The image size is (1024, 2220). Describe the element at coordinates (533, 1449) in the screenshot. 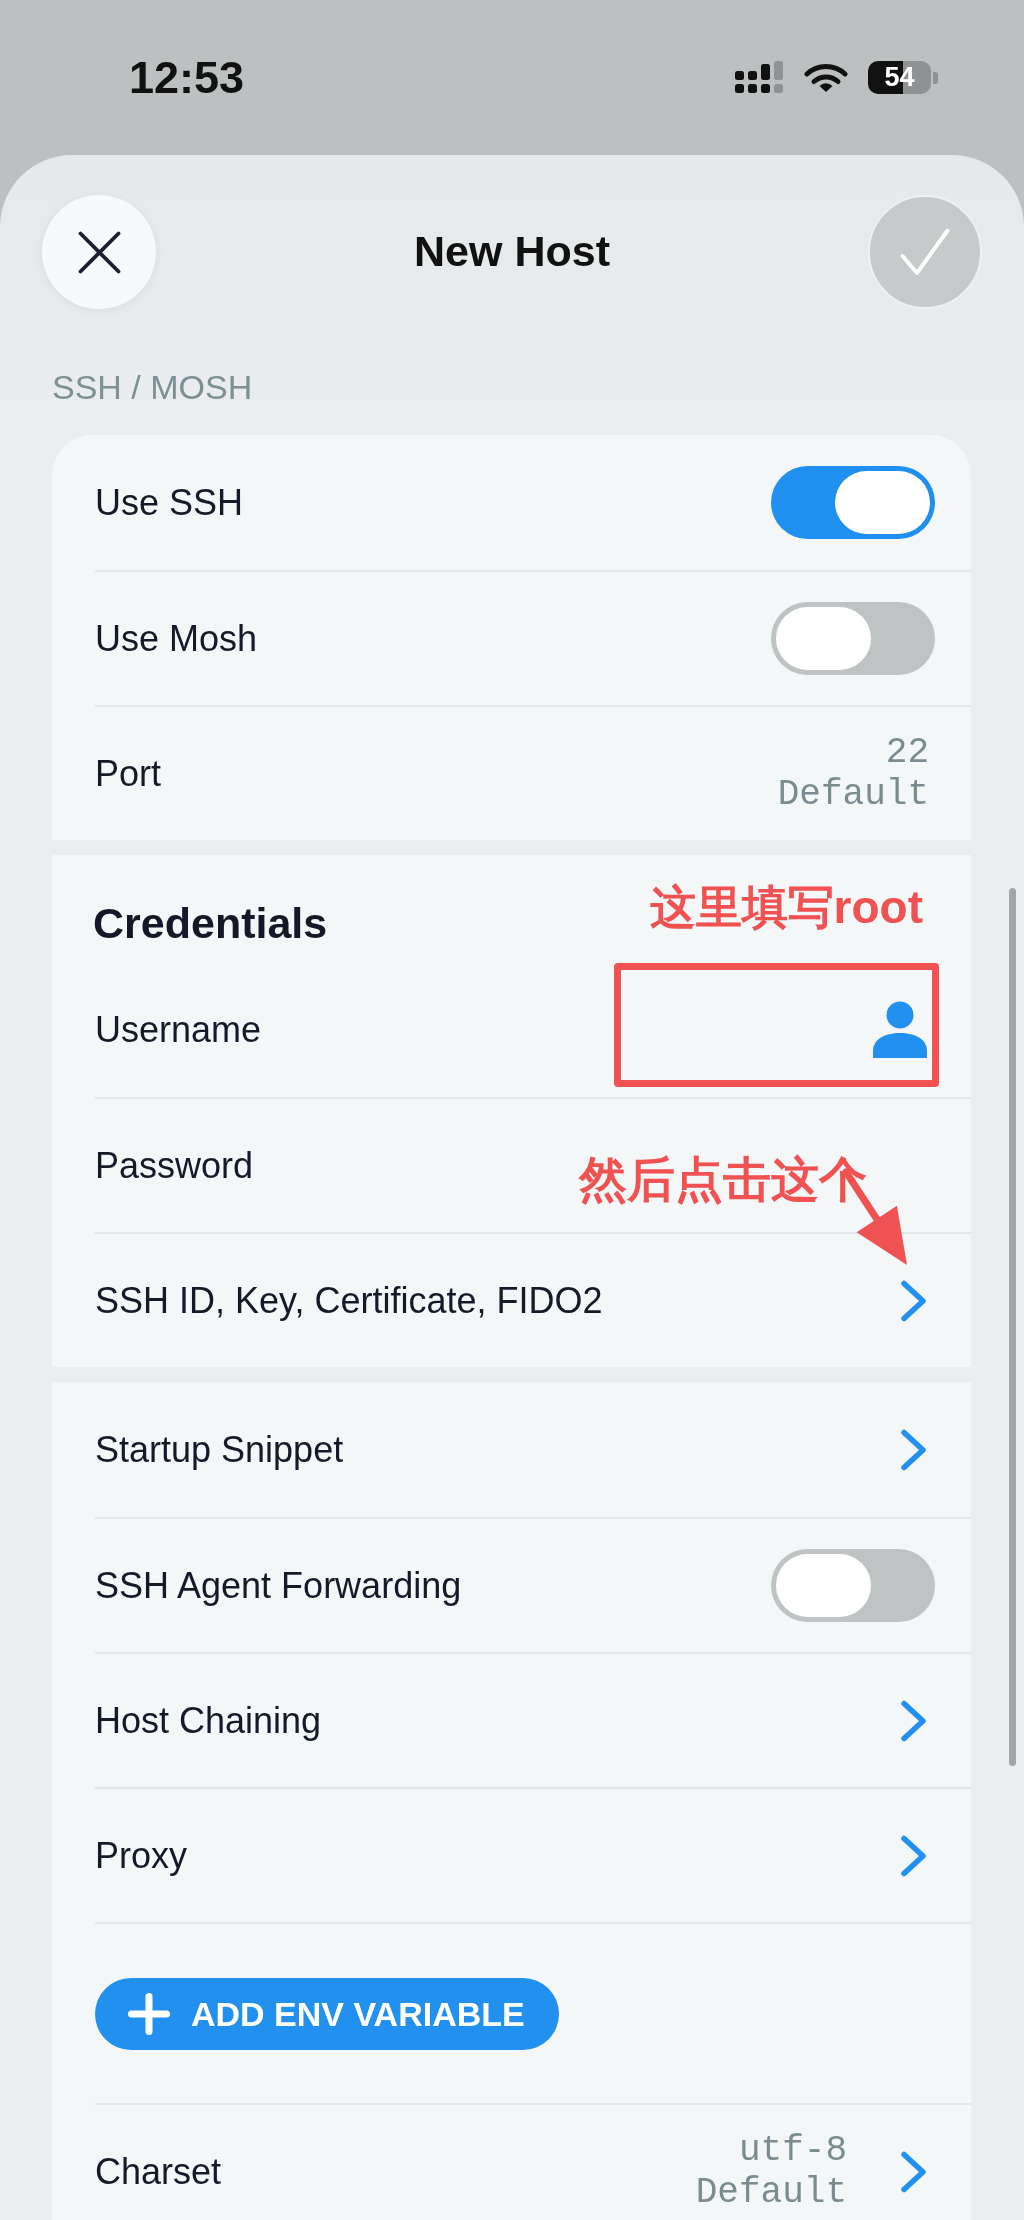

I see `settings-row: Startup Snippet` at that location.